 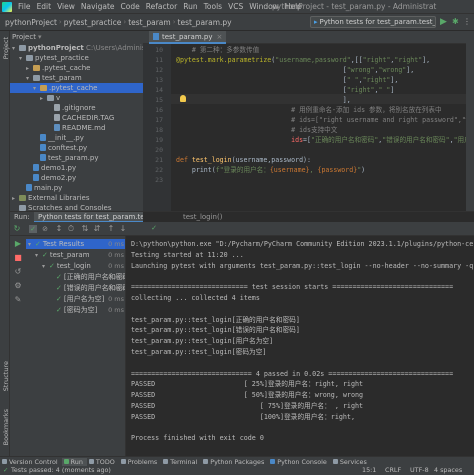 What do you see at coordinates (161, 6) in the screenshot?
I see `menu-refactor: Refactor` at bounding box center [161, 6].